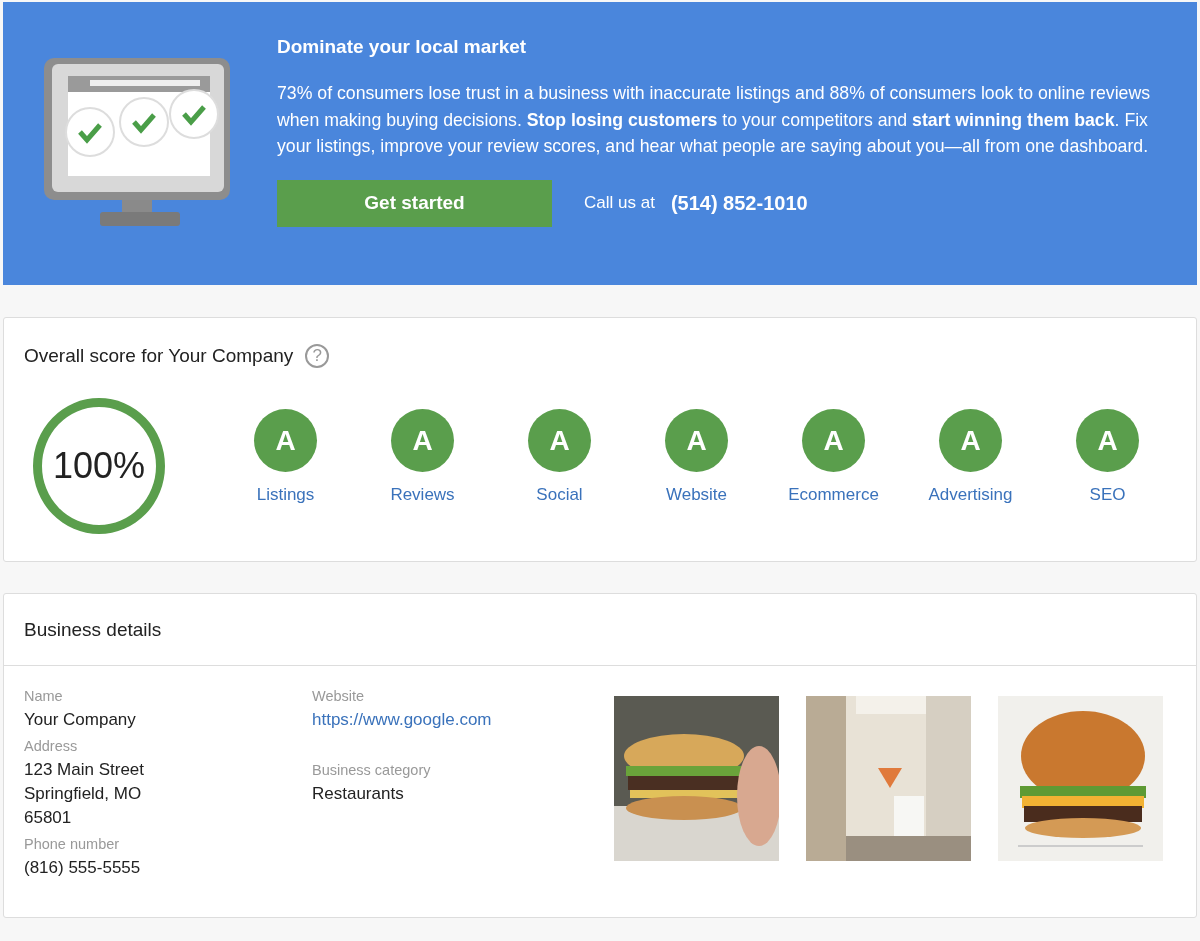 The width and height of the screenshot is (1200, 941). Describe the element at coordinates (559, 495) in the screenshot. I see `category-link: Social` at that location.